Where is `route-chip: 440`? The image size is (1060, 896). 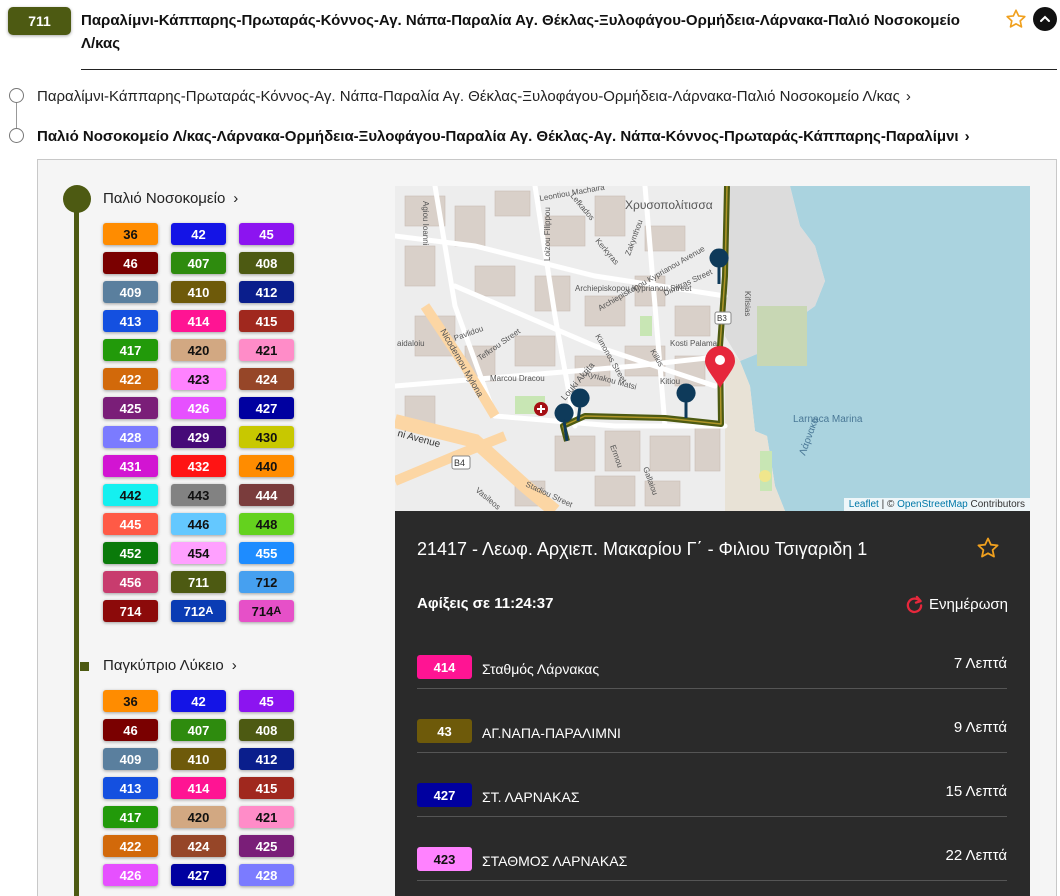
route-chip: 440 is located at coordinates (266, 466).